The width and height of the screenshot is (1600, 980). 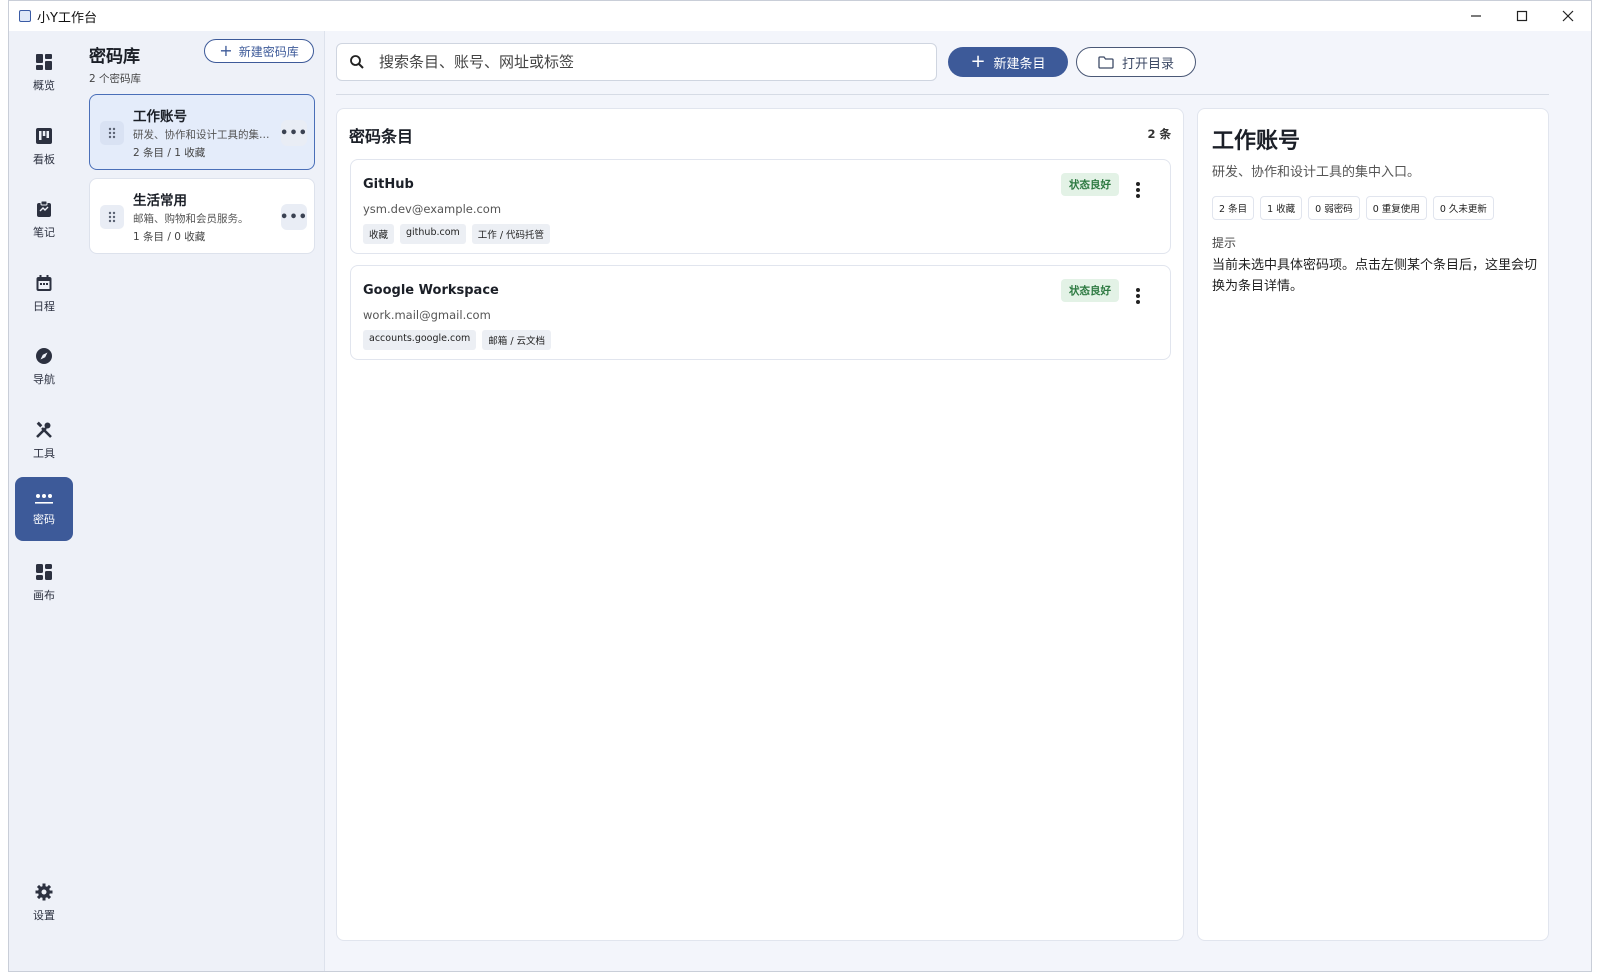 What do you see at coordinates (357, 62) in the screenshot?
I see `search-icon` at bounding box center [357, 62].